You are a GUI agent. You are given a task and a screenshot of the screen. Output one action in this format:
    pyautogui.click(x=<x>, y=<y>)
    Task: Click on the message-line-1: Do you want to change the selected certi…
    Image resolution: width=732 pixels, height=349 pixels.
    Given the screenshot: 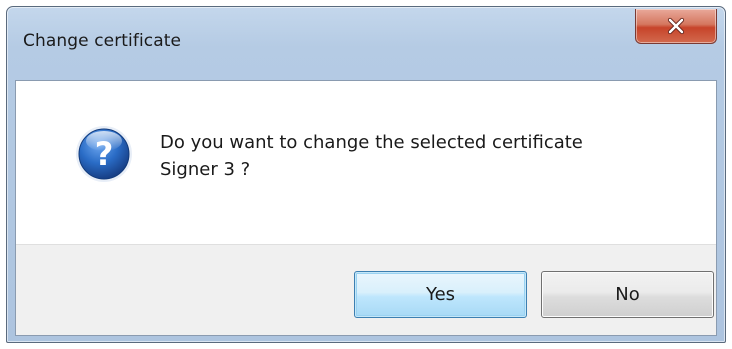 What is the action you would take?
    pyautogui.click(x=371, y=142)
    